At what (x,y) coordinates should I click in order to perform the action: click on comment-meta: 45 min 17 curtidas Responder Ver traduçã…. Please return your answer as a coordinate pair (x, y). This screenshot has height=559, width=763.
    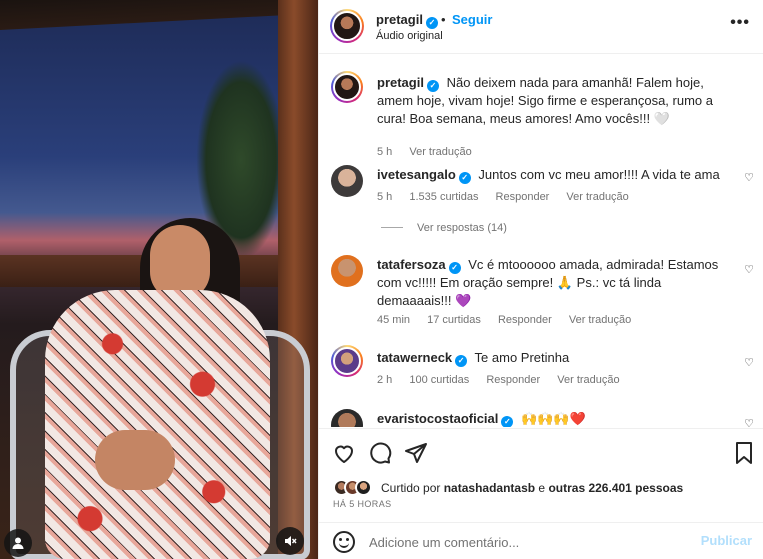
    Looking at the image, I should click on (511, 320).